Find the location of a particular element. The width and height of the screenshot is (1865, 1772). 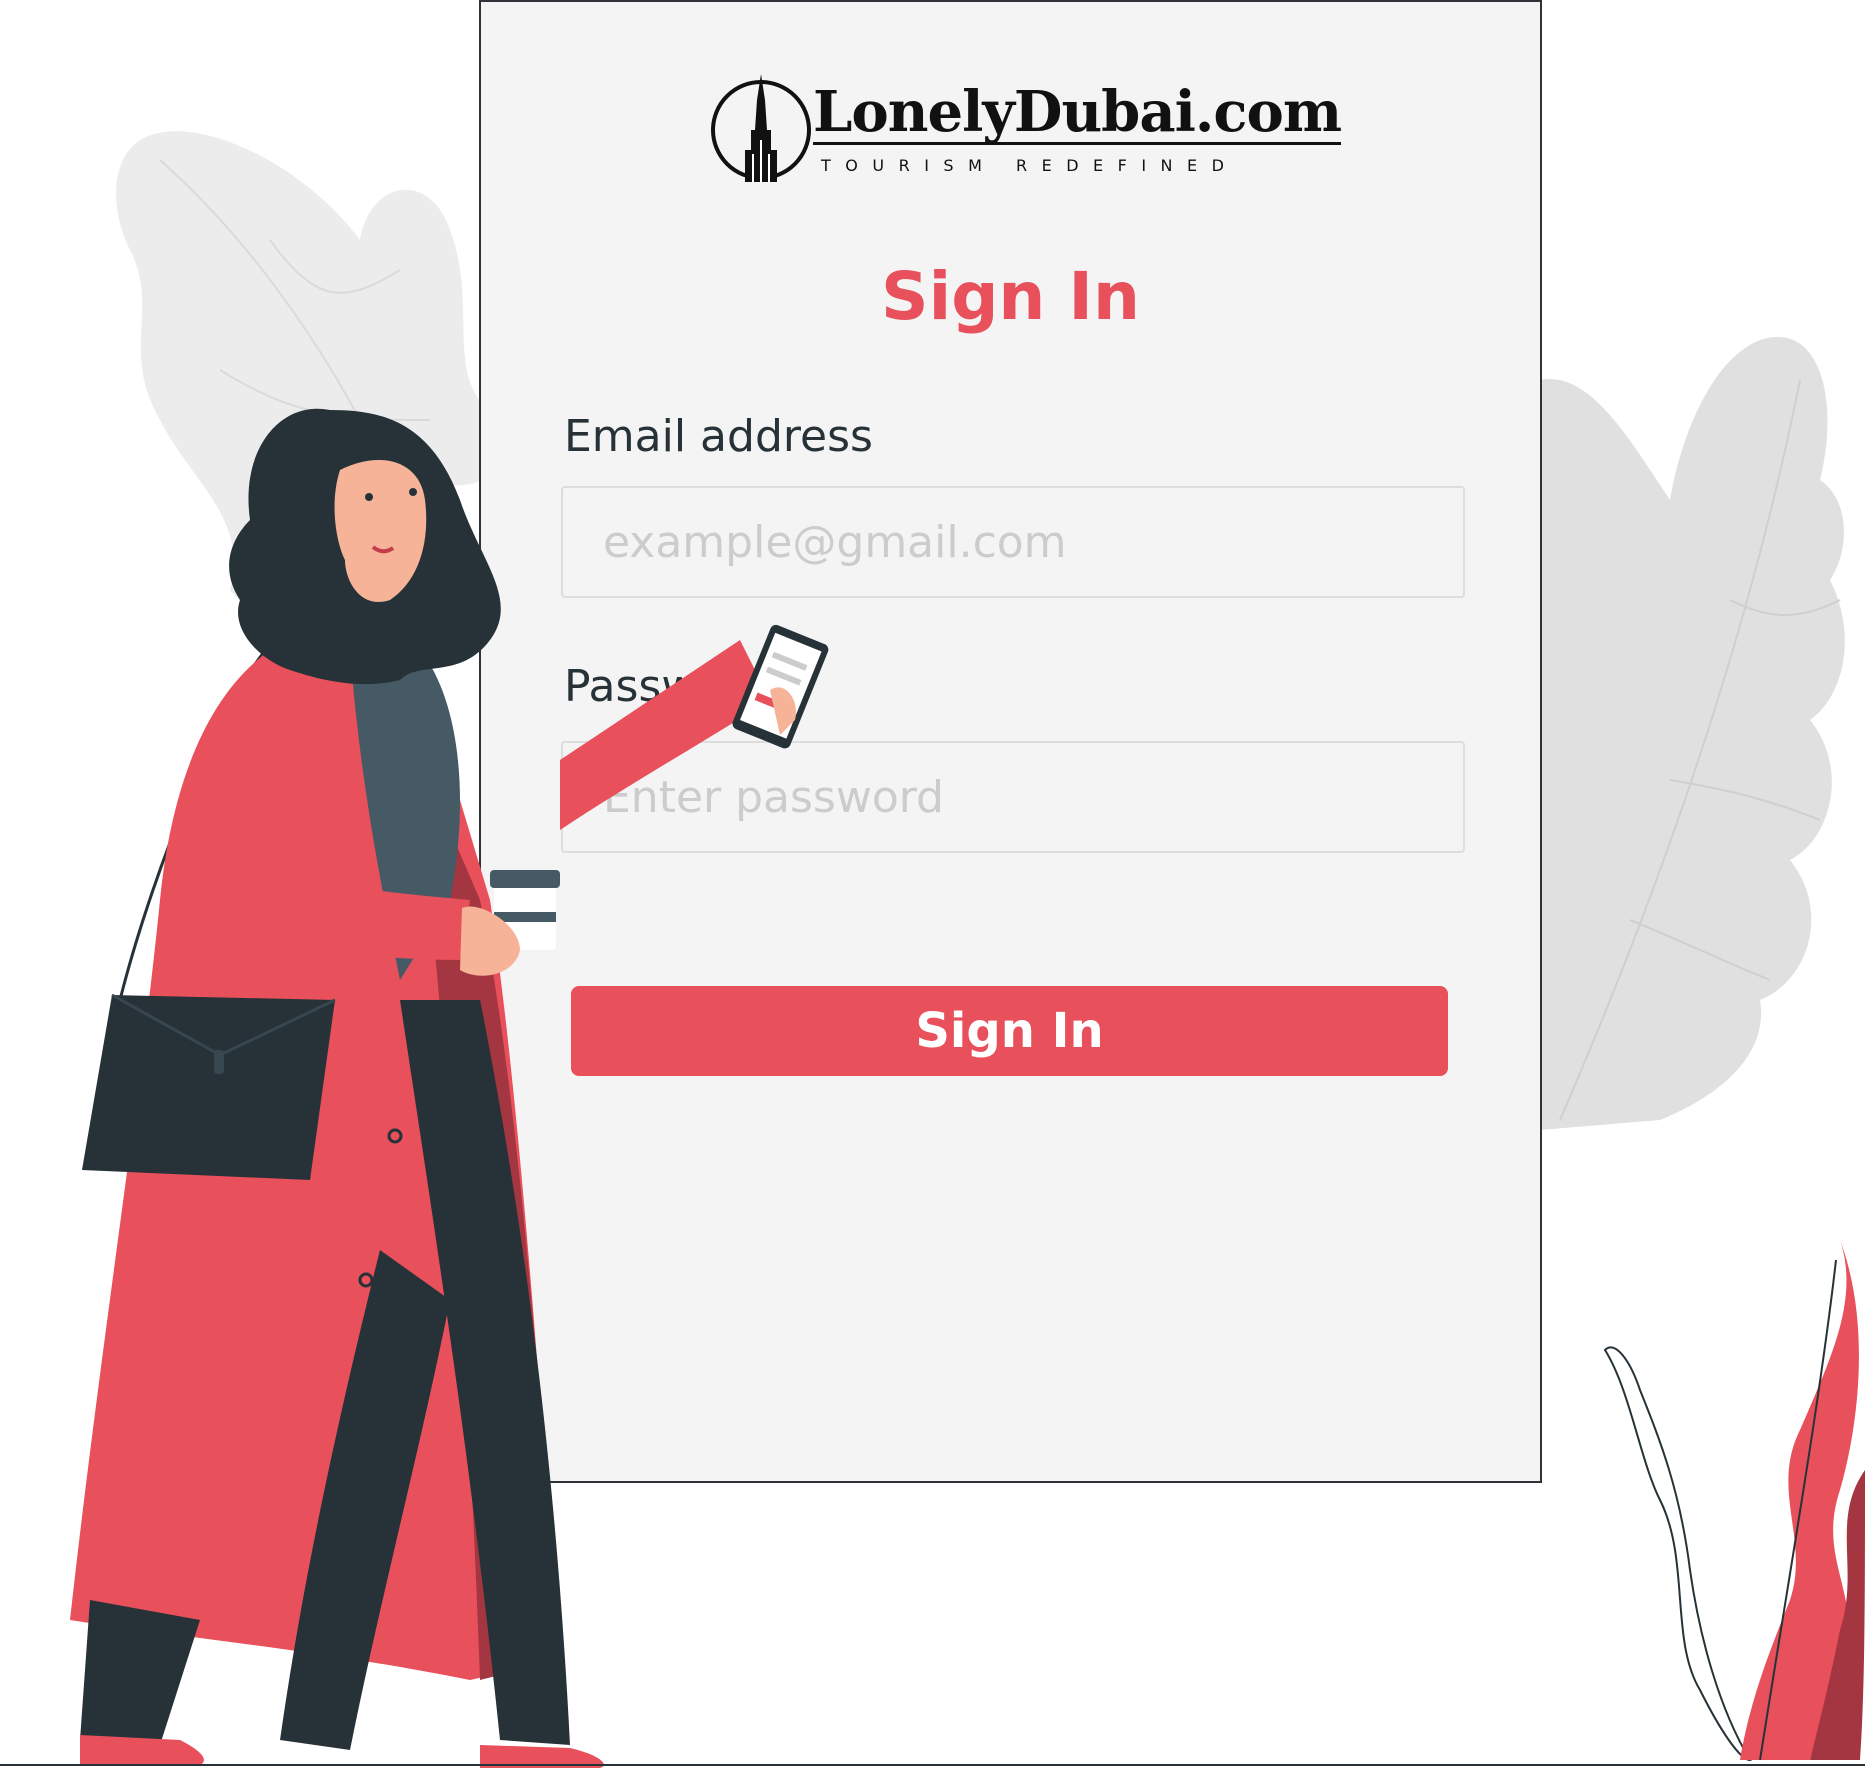

page-title: Sign In is located at coordinates (1010, 296).